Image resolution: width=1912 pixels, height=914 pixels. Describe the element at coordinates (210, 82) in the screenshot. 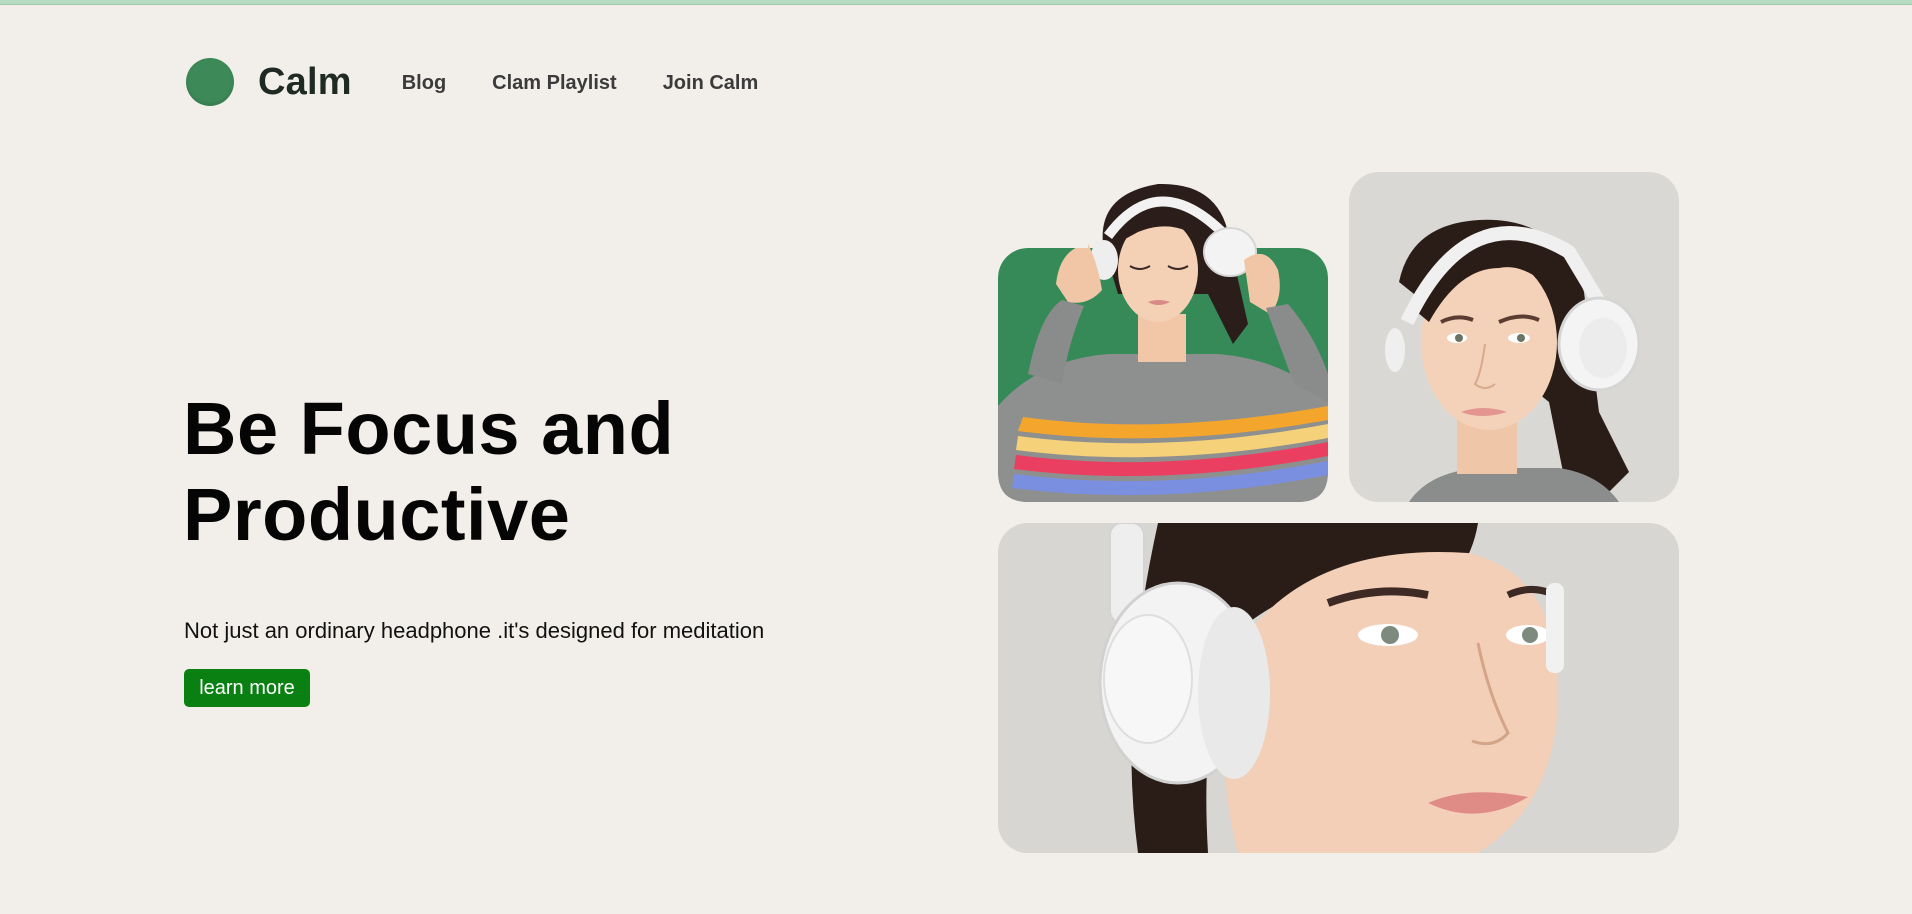

I see `logo-circle-icon` at that location.